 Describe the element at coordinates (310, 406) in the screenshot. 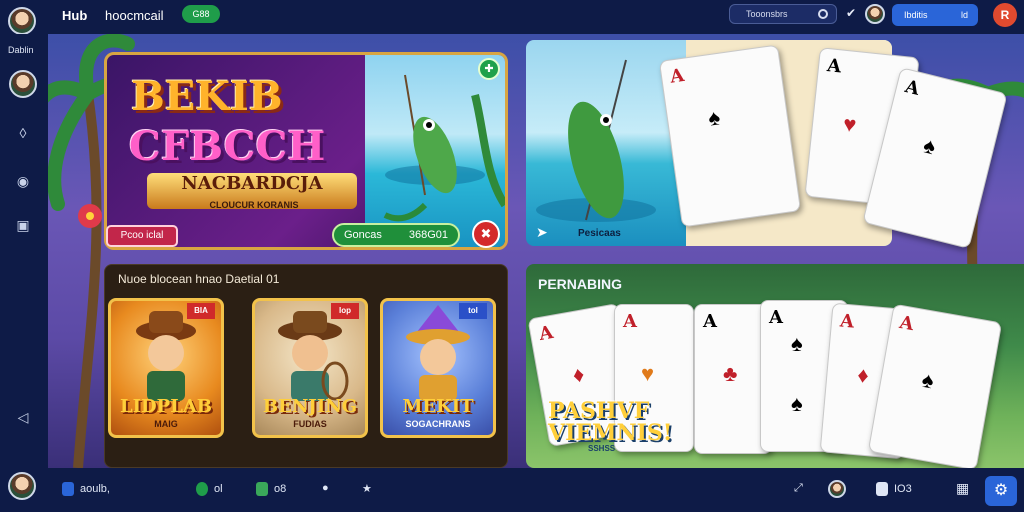

I see `tile-name: BENJING` at that location.